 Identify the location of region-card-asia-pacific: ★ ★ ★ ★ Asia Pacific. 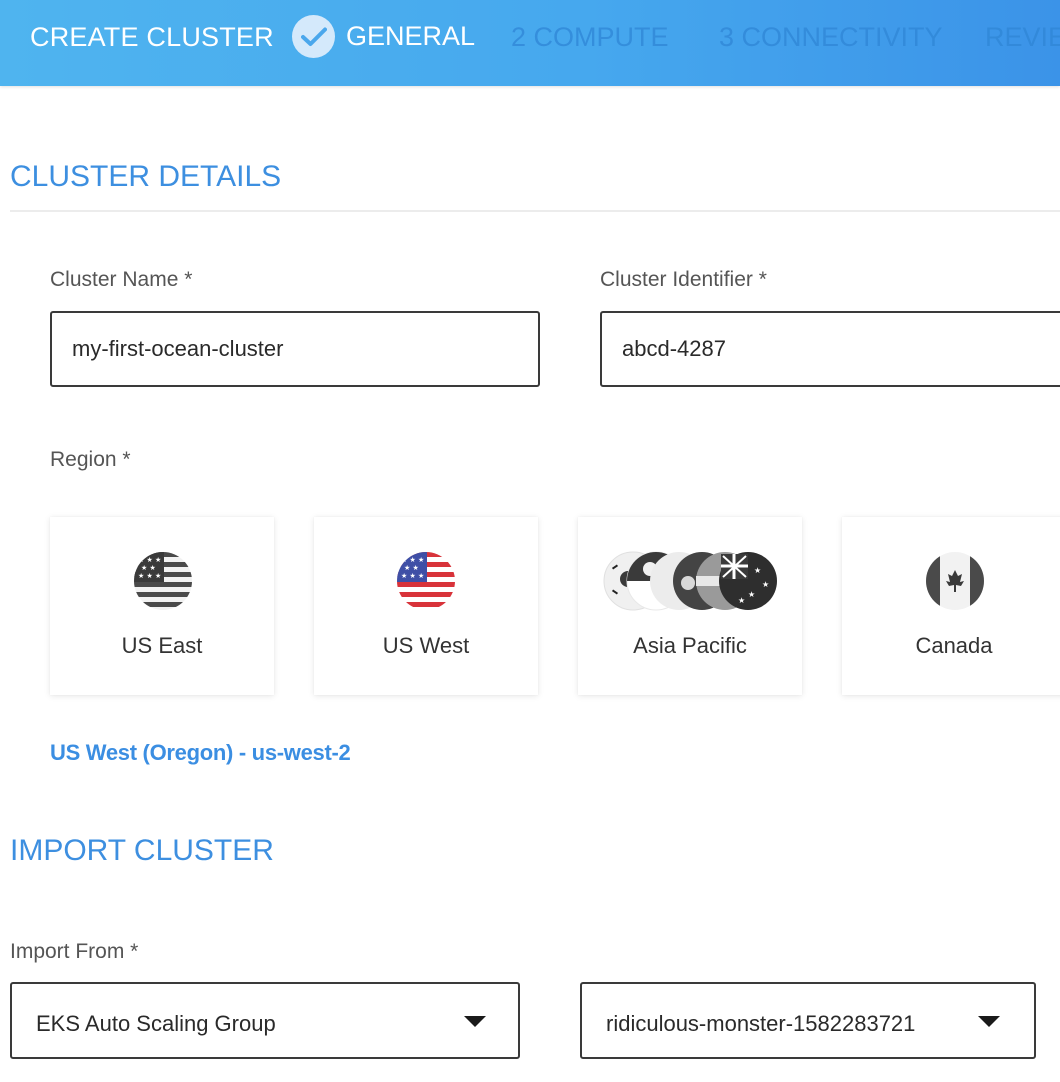
(690, 606).